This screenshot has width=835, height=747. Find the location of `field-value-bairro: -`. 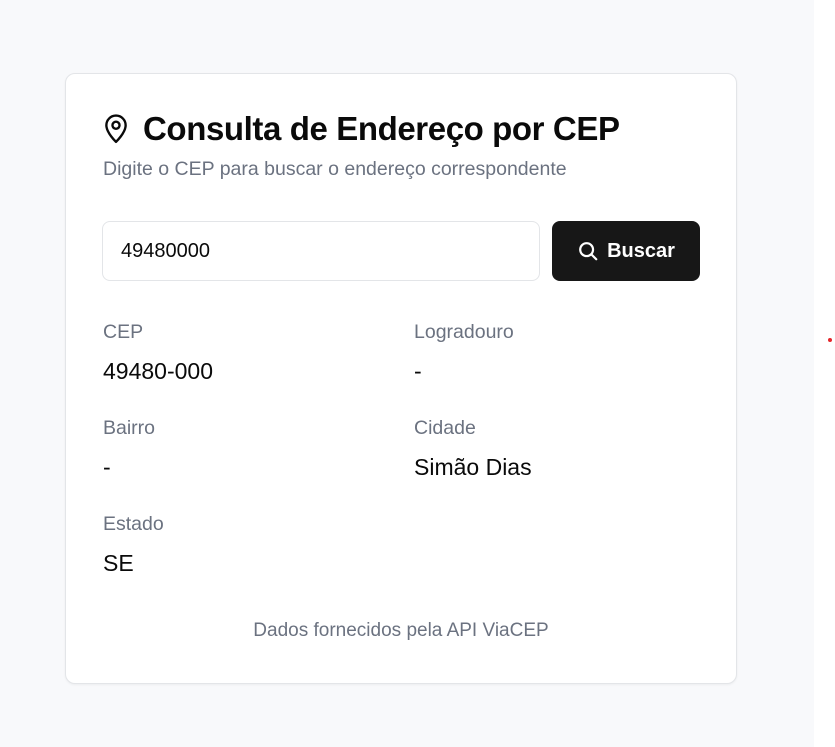

field-value-bairro: - is located at coordinates (107, 467).